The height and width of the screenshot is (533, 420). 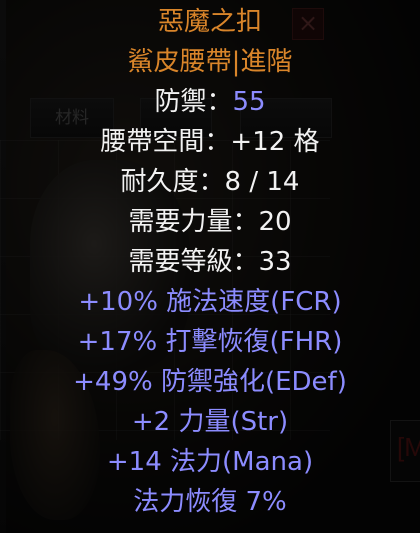 What do you see at coordinates (210, 502) in the screenshot?
I see `mod-mana-regen: 法力恢復 7%` at bounding box center [210, 502].